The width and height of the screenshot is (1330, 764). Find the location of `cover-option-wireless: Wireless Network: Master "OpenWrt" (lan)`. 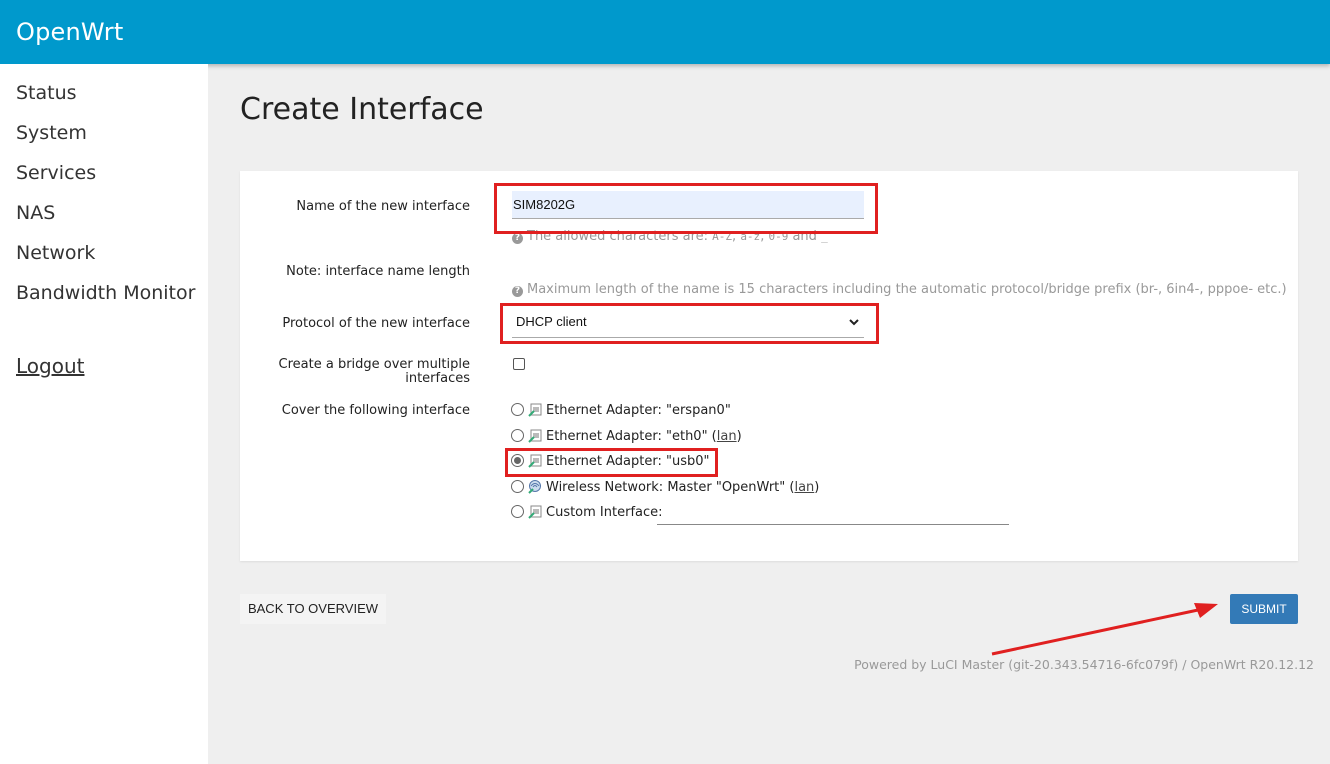

cover-option-wireless: Wireless Network: Master "OpenWrt" (lan) is located at coordinates (665, 489).